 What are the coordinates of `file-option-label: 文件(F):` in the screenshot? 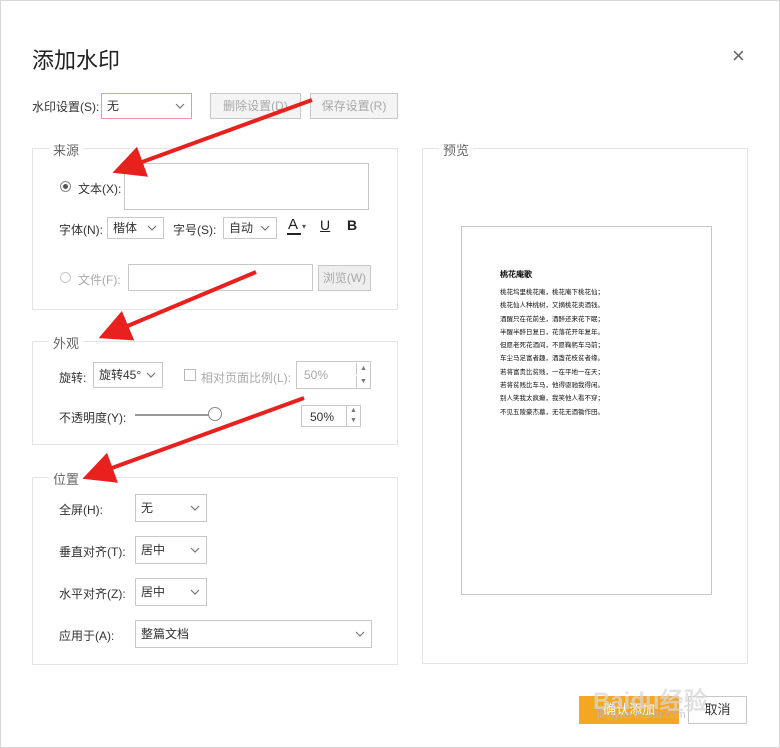 It's located at (99, 280).